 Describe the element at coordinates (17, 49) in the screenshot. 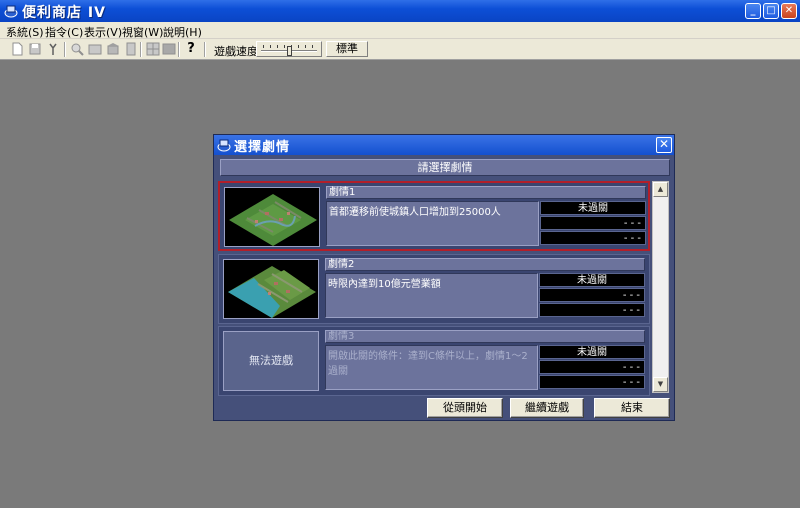

I see `new-file-icon` at that location.